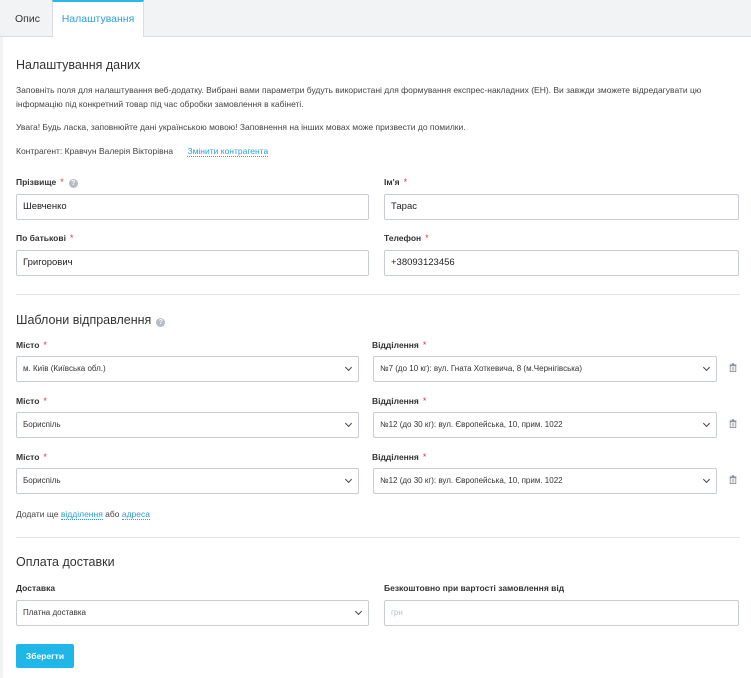 The width and height of the screenshot is (751, 678). I want to click on payment-title: Оплата доставки, so click(65, 562).